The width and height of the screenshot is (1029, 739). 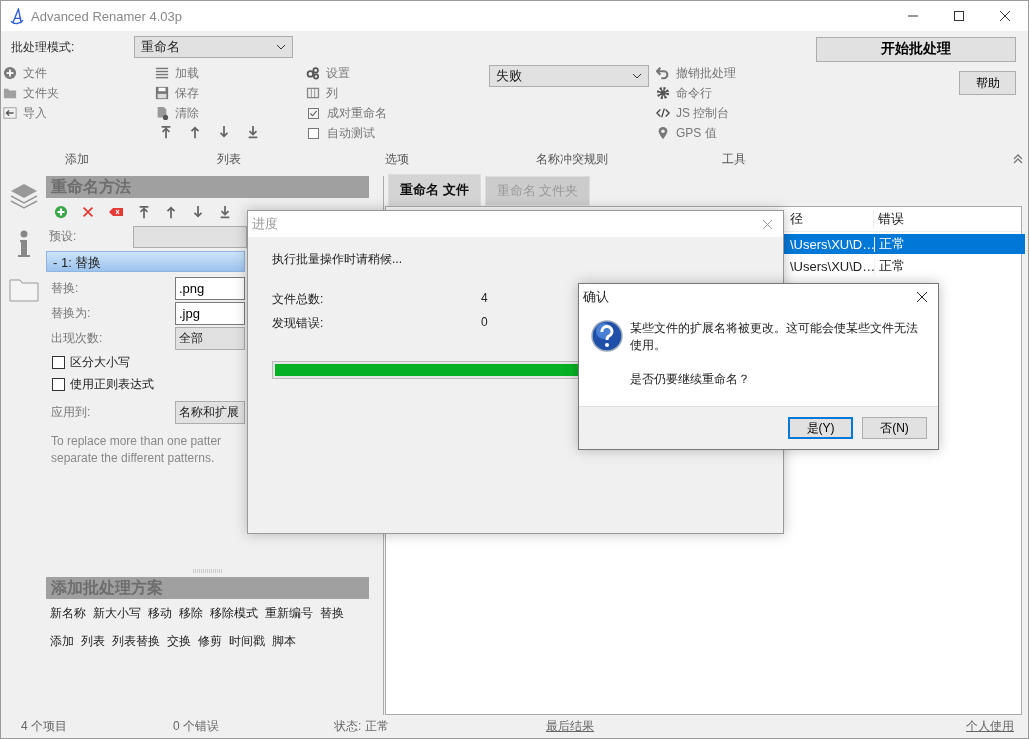 I want to click on batch-mode-label: 批处理模式:, so click(x=43, y=47).